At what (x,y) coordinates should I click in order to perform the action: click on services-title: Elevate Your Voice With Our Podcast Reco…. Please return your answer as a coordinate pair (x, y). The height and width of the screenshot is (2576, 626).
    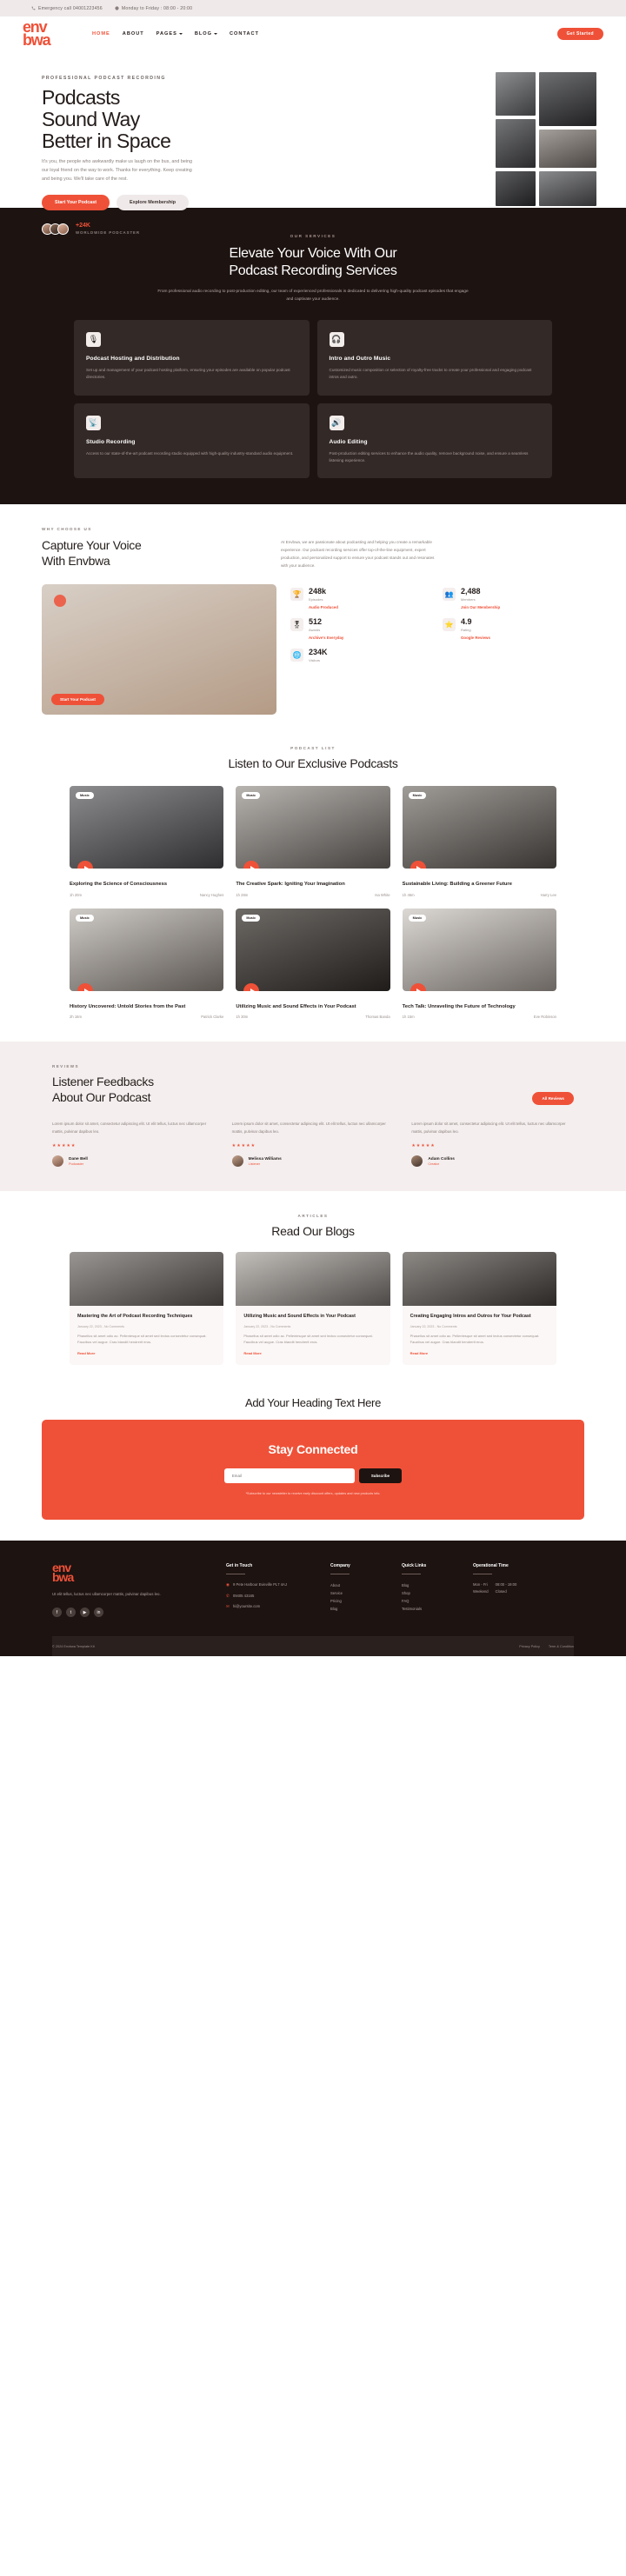
    Looking at the image, I should click on (313, 262).